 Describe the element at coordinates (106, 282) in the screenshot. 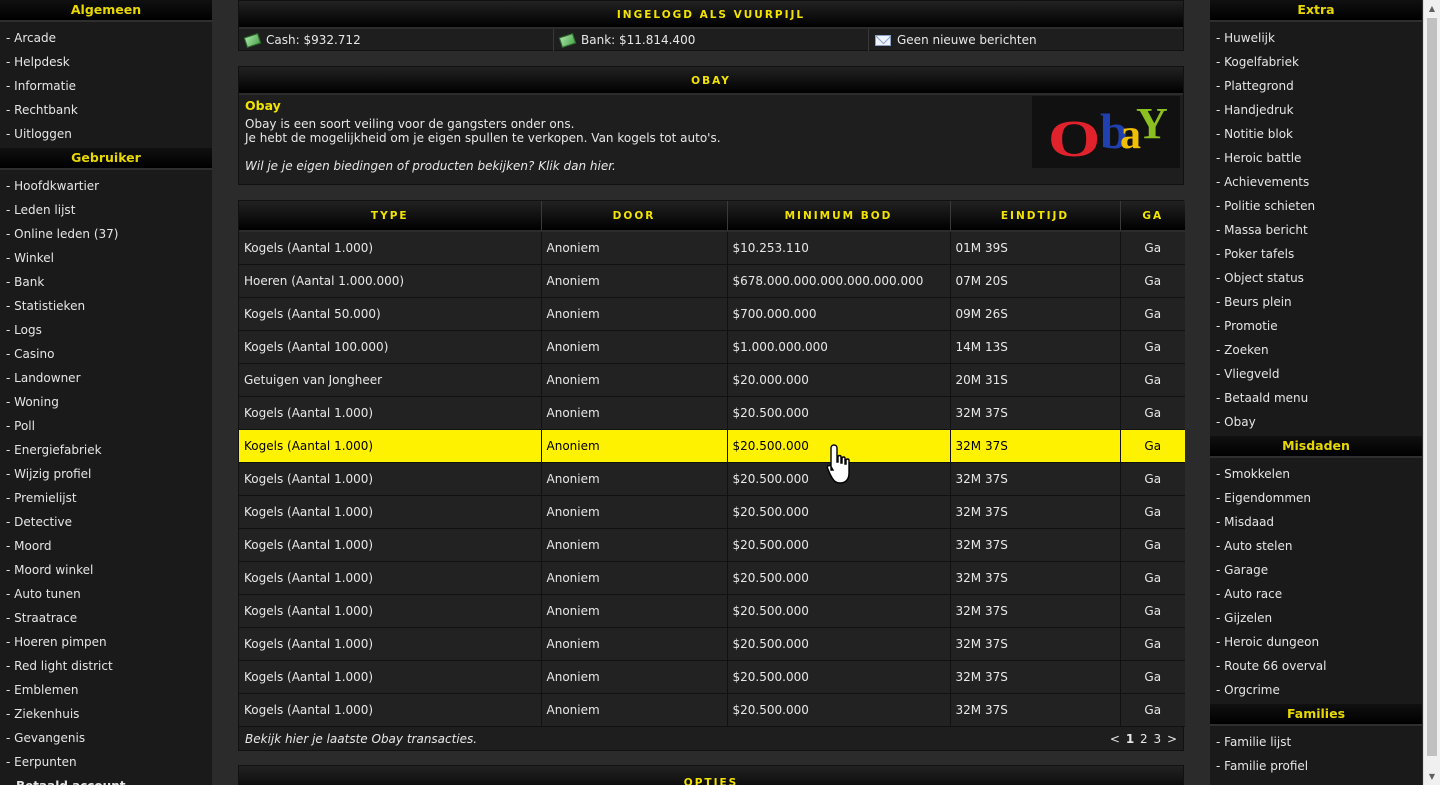

I see `sidebar-item-bank: - Bank` at that location.